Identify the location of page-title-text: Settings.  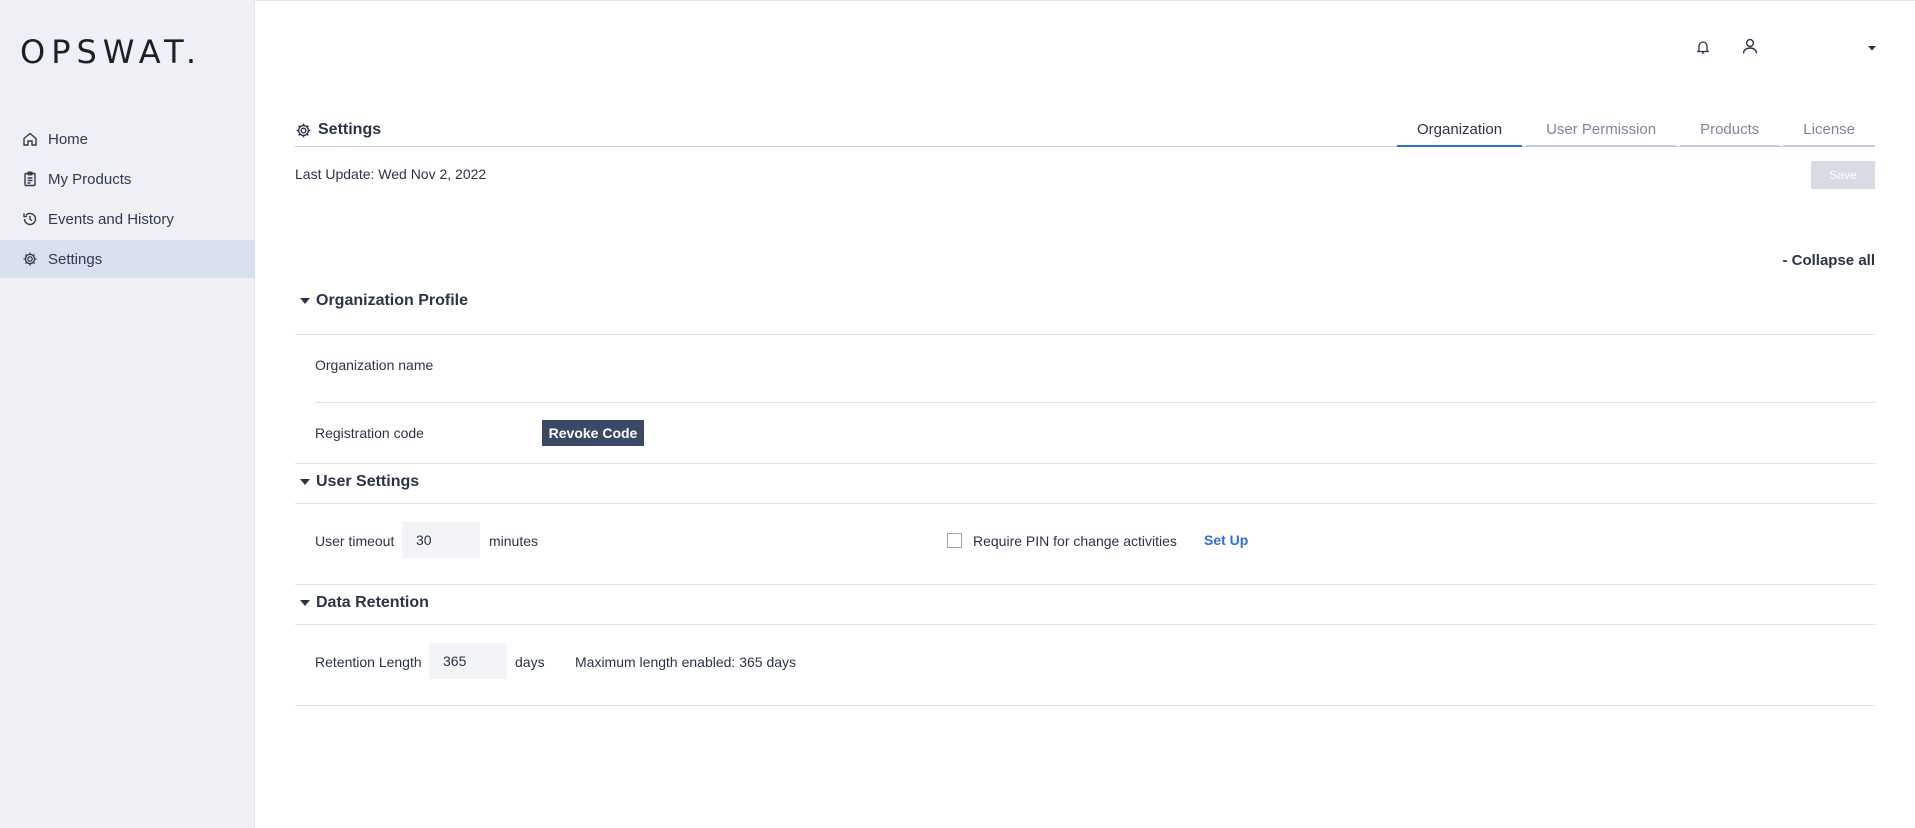
(350, 129).